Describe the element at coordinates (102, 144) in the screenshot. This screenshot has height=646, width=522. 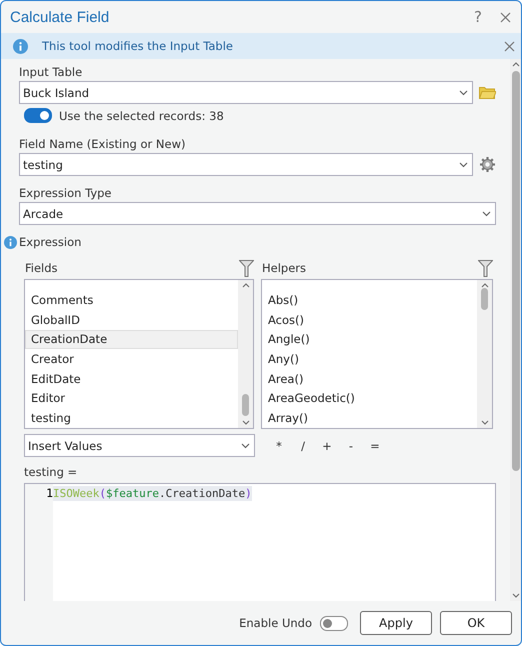
I see `field-label: Field Name (Existing or New)` at that location.